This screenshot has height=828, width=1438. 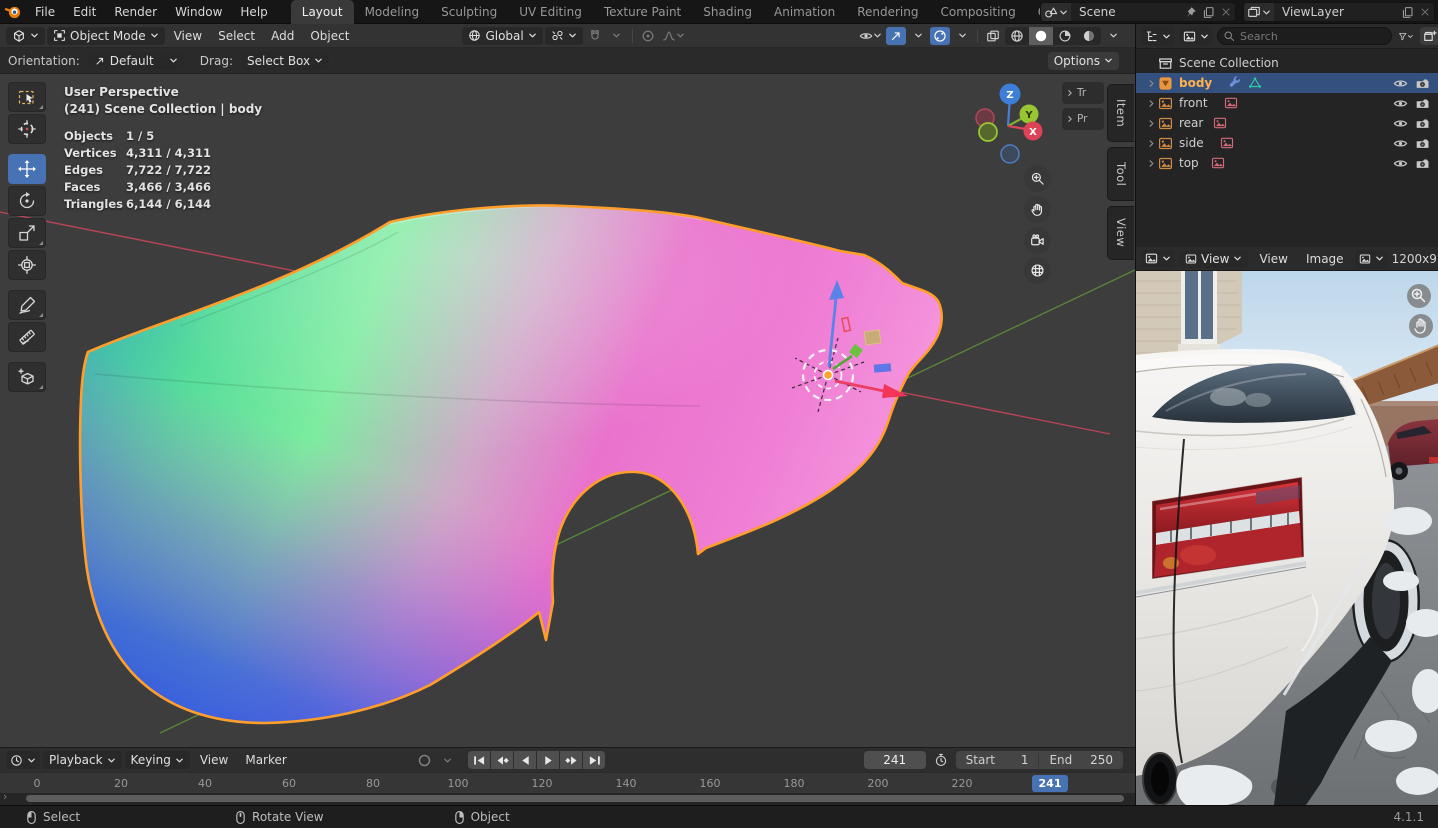 I want to click on remove-viewlayer-icon, so click(x=1425, y=12).